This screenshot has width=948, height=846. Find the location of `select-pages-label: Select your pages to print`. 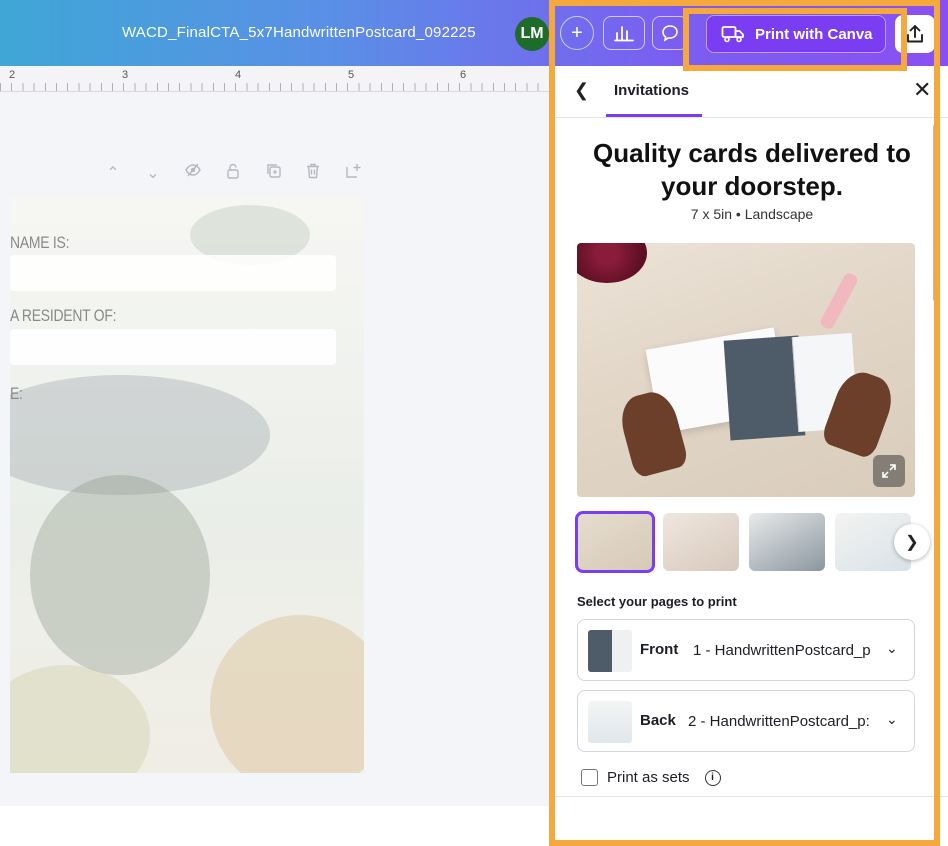

select-pages-label: Select your pages to print is located at coordinates (657, 601).